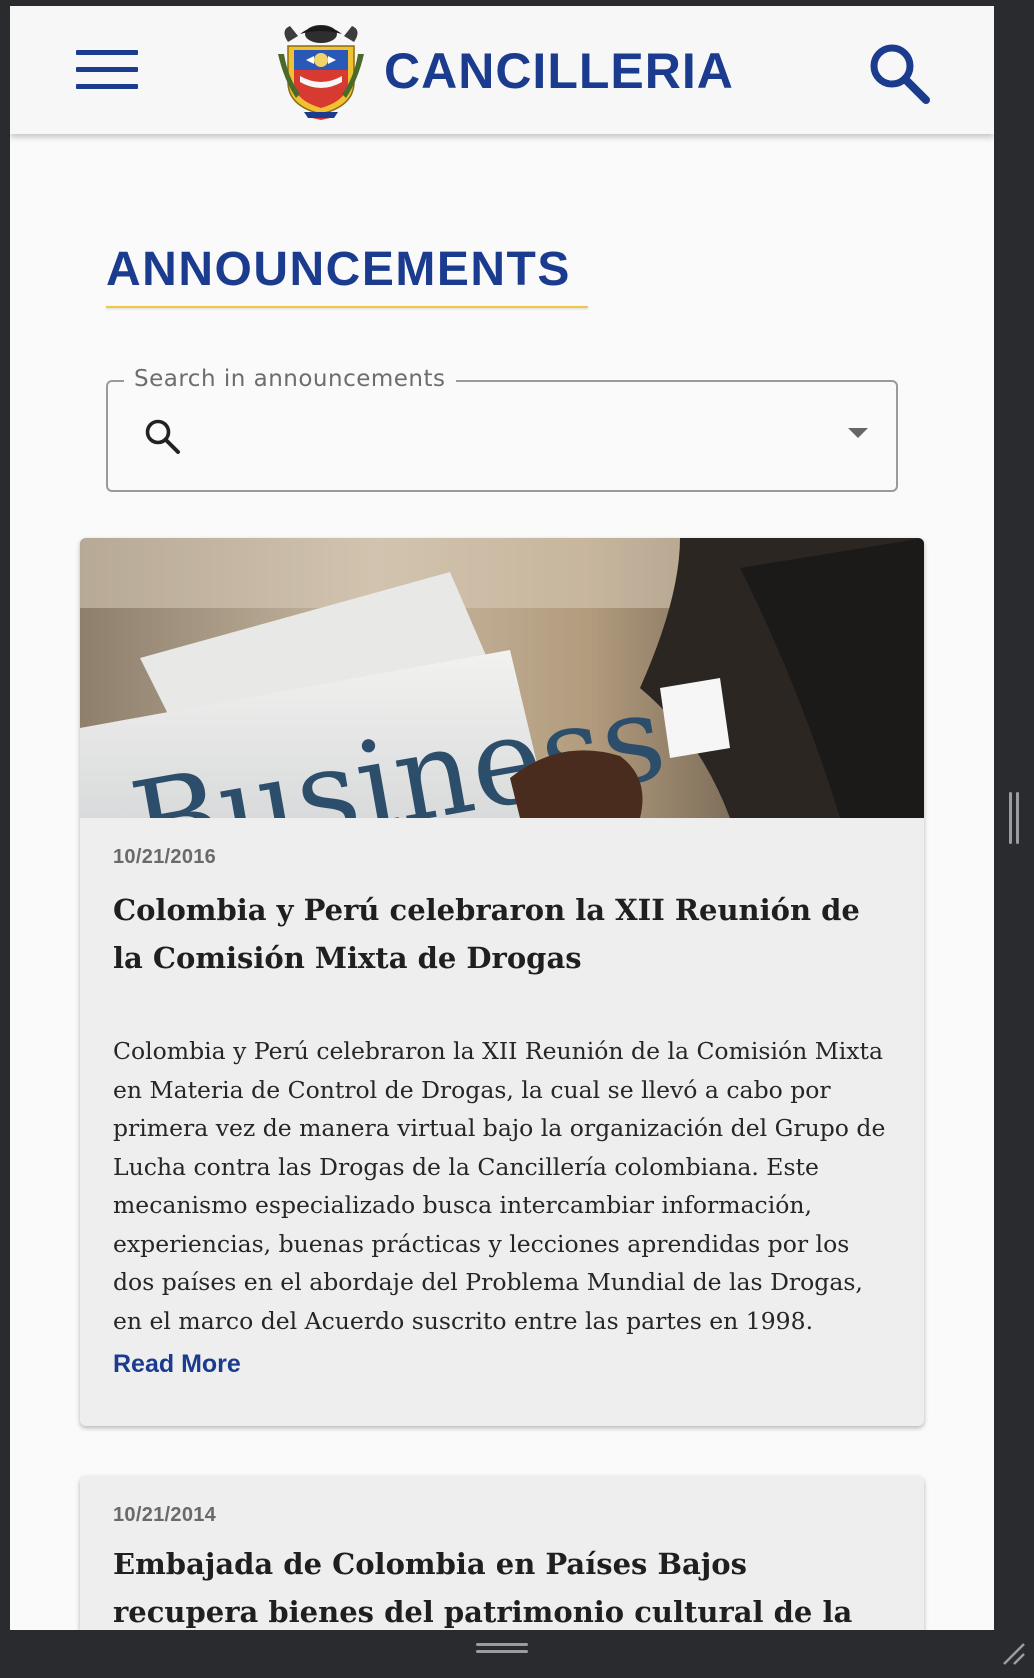 This screenshot has height=1678, width=1034. Describe the element at coordinates (559, 71) in the screenshot. I see `brand-name: CANCILLERIA` at that location.